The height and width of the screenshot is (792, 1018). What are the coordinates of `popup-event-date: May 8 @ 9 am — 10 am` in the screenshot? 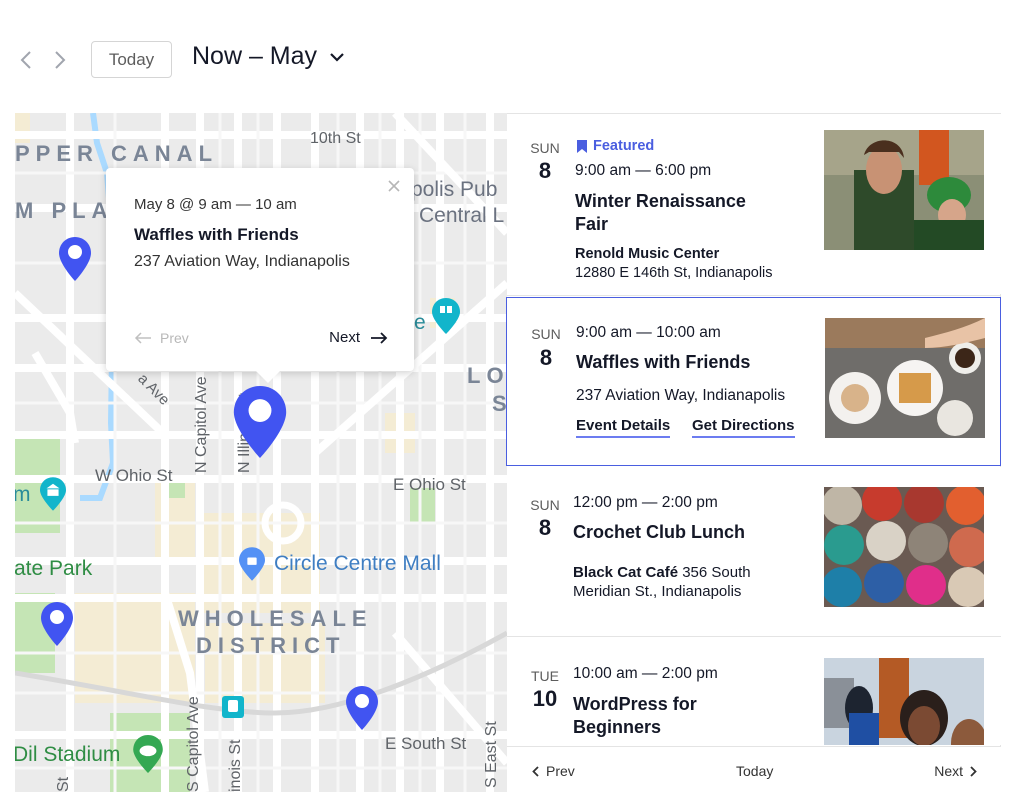 It's located at (215, 204).